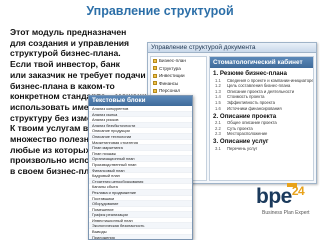  I want to click on tree-item-label: Инвестиции, so click(172, 76).